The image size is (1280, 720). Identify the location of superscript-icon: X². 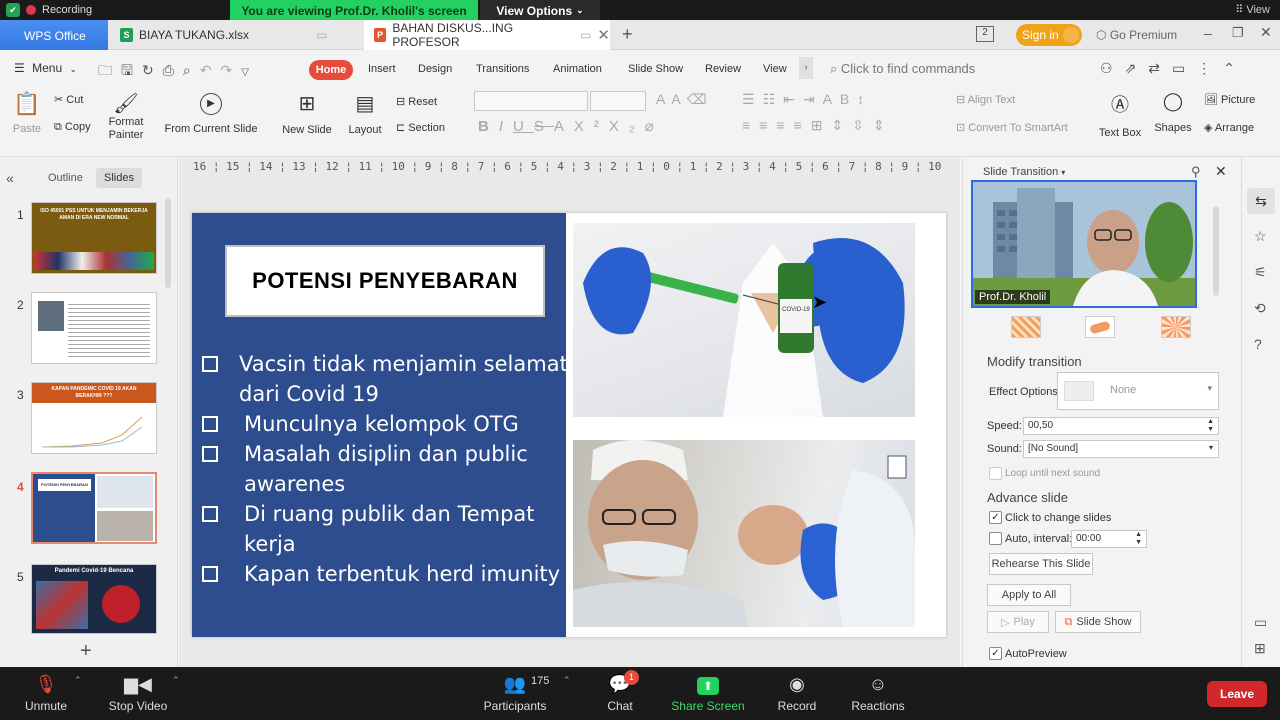
(591, 126).